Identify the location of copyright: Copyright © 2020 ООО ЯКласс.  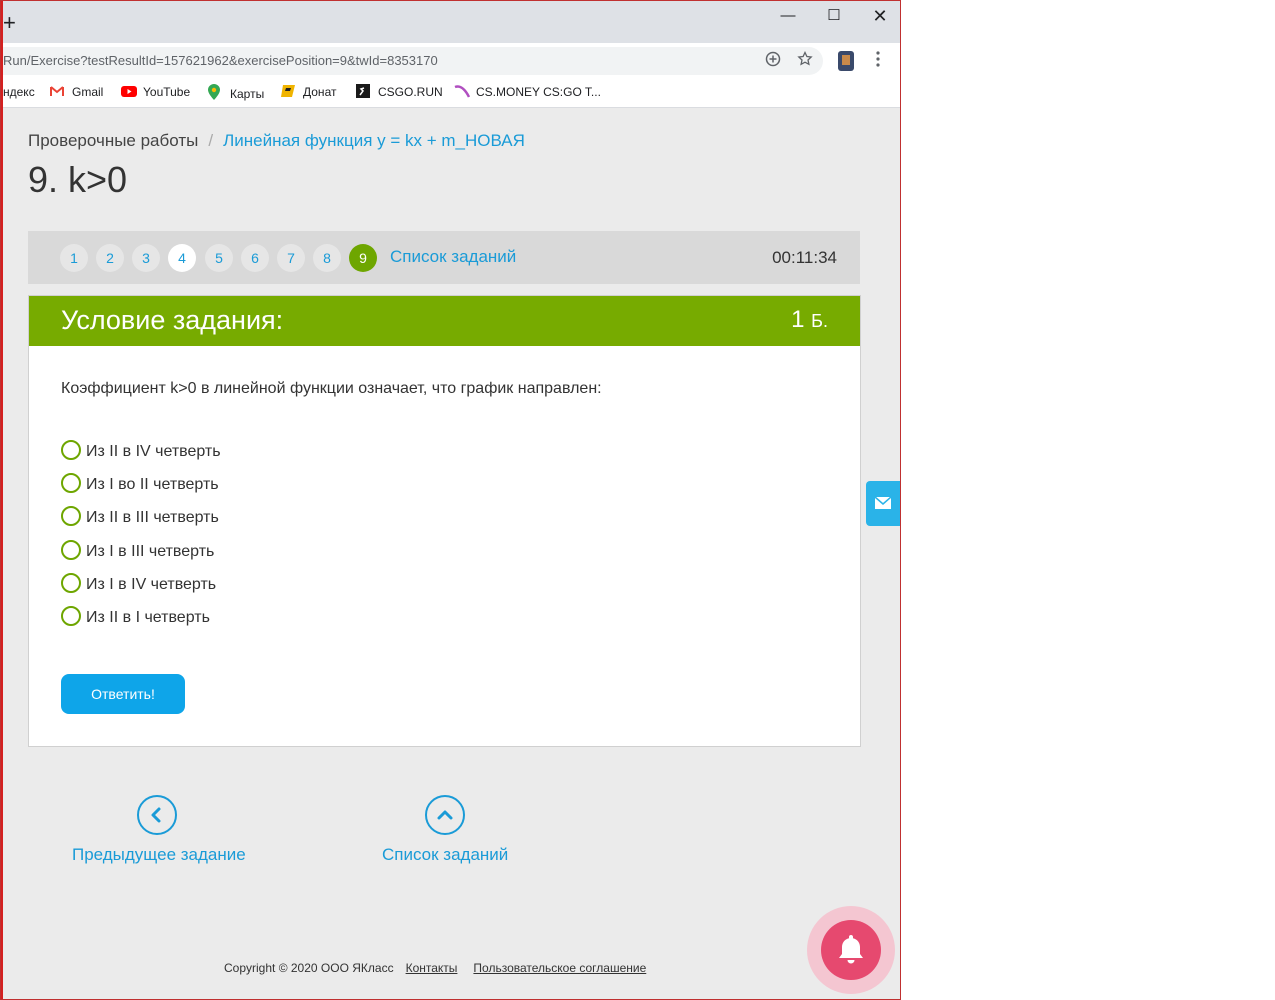
(309, 968).